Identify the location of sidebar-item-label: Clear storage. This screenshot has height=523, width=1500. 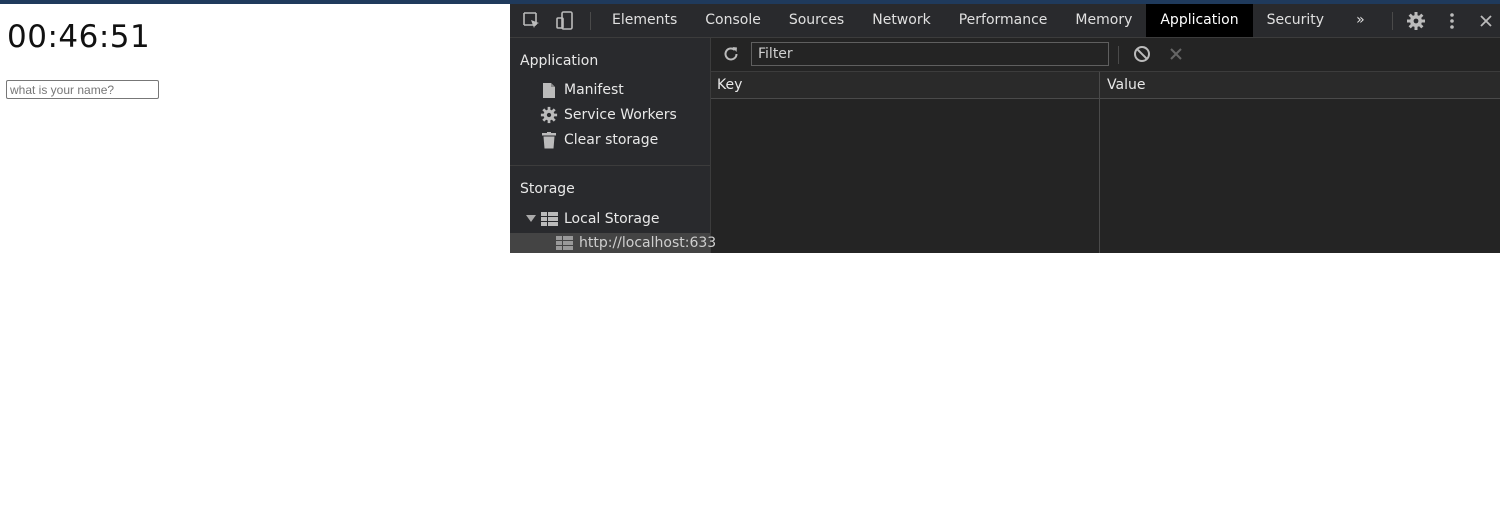
(611, 140).